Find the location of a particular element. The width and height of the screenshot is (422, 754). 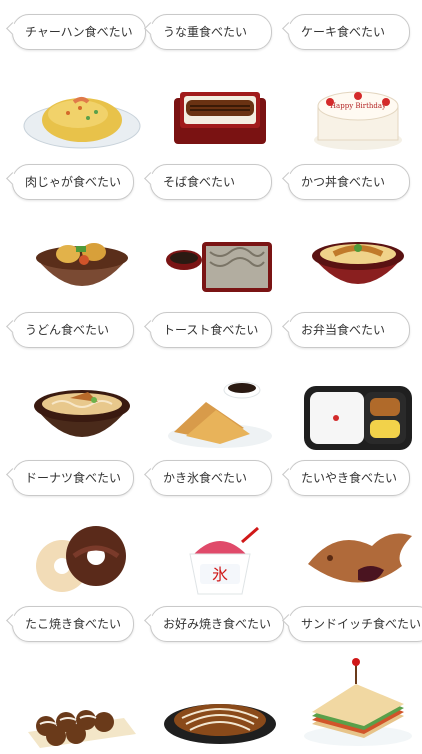

speech-bubble: うどん食べたい is located at coordinates (73, 330).